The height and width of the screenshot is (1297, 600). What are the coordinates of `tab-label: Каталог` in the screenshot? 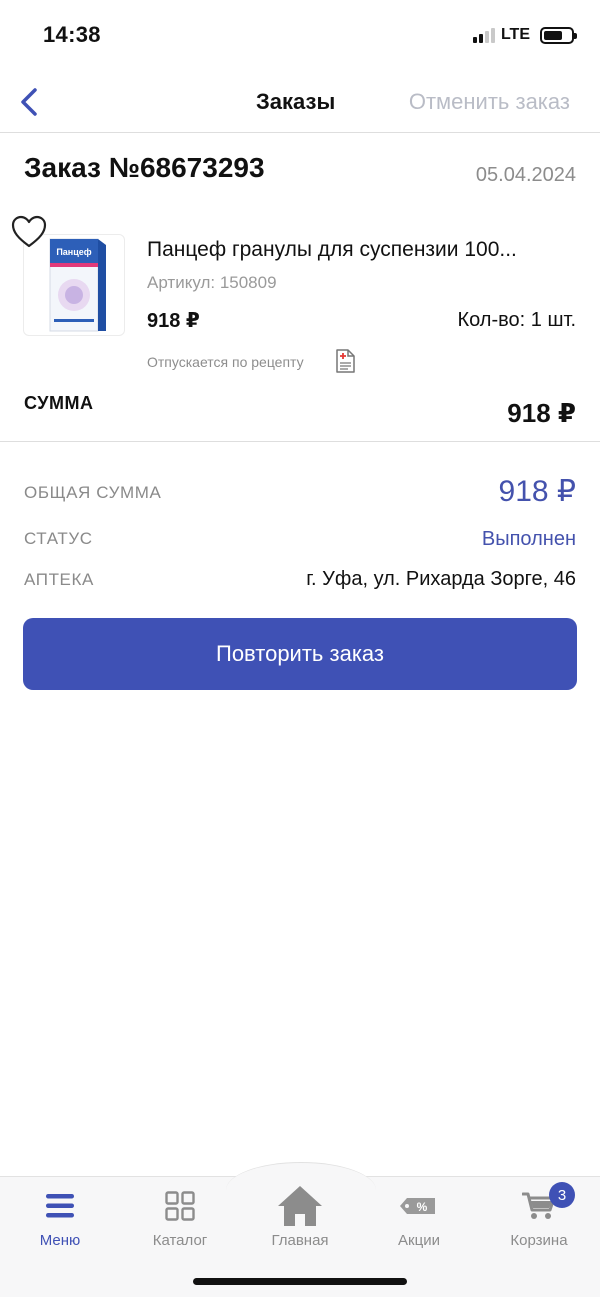 It's located at (180, 1240).